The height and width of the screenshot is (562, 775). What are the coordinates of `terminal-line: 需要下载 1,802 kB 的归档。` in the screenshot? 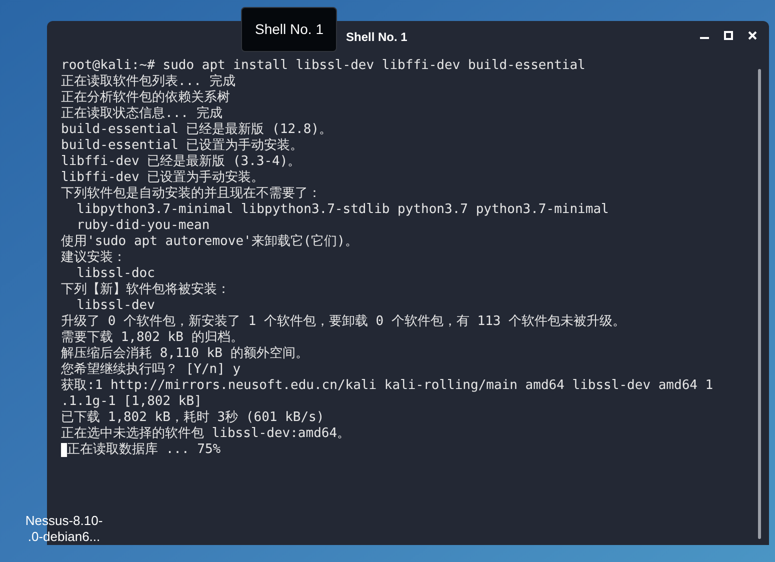 It's located at (152, 338).